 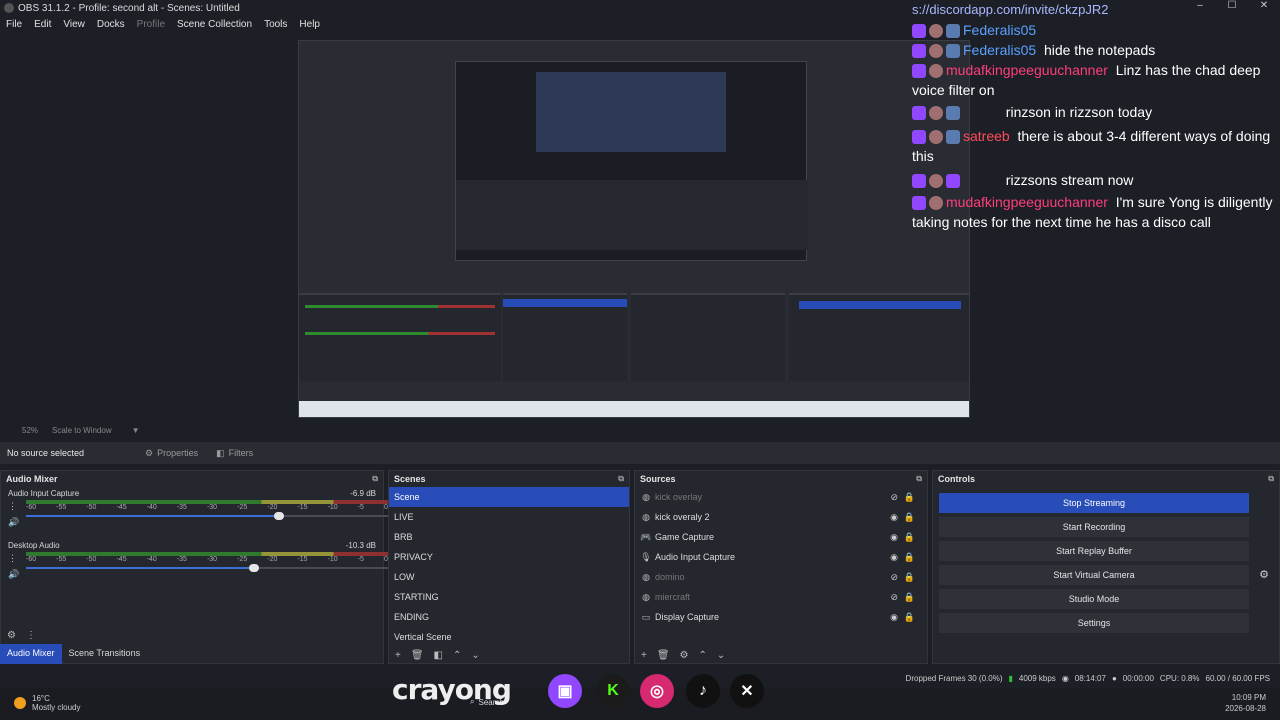 I want to click on start-virtual-camera-button: Start Virtual Camera ⚙, so click(x=1104, y=575).